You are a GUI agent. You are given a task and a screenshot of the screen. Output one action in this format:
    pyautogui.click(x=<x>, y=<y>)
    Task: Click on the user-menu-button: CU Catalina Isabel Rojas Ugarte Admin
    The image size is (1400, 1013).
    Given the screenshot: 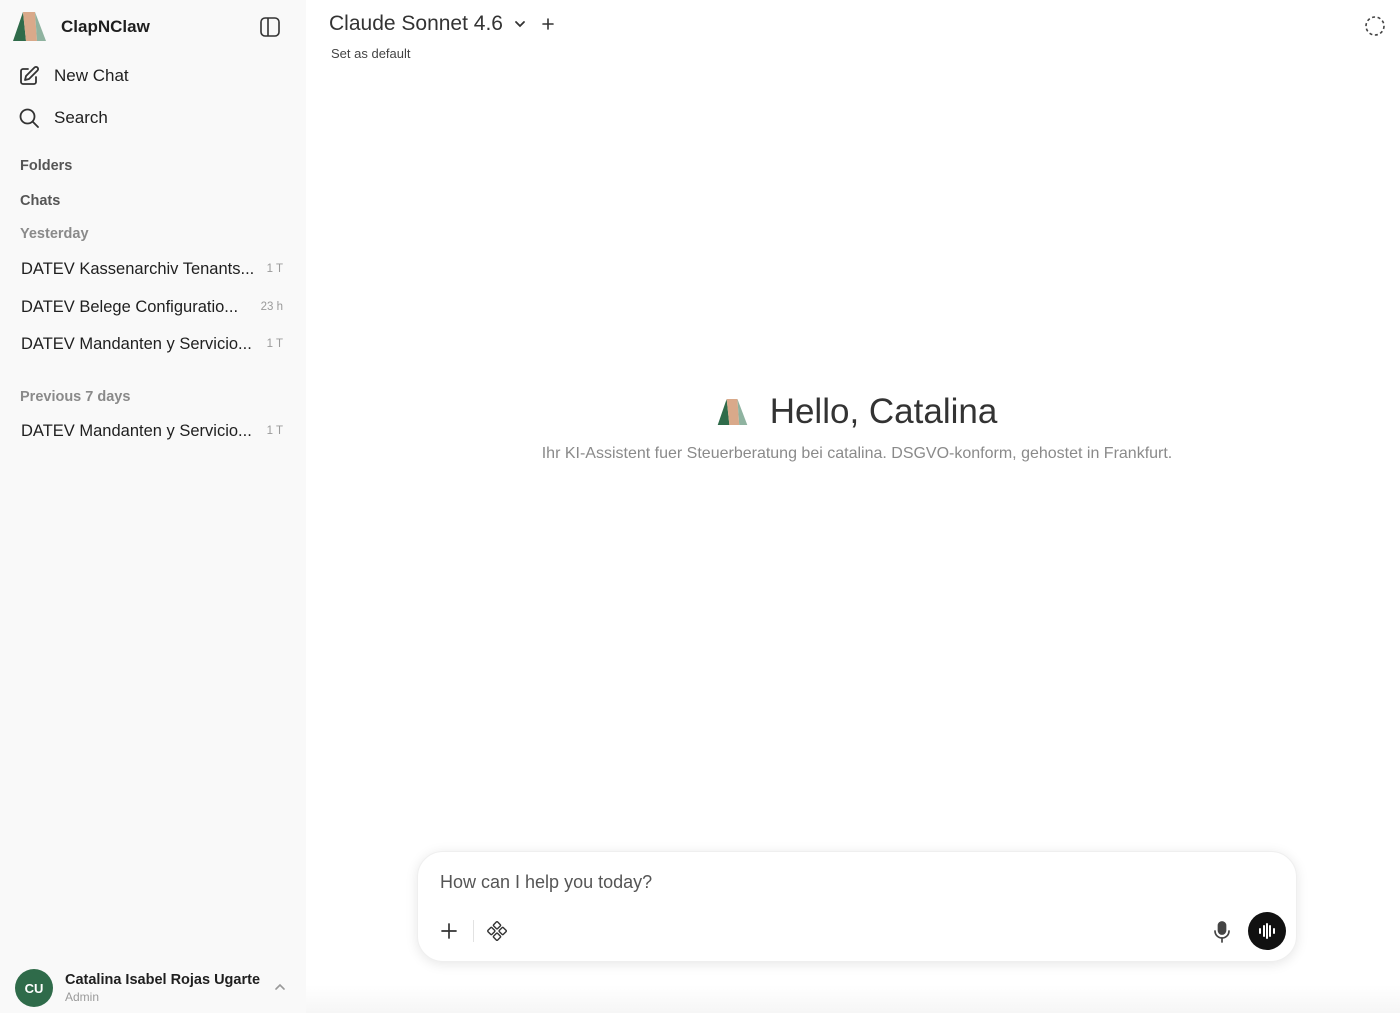 What is the action you would take?
    pyautogui.click(x=155, y=988)
    